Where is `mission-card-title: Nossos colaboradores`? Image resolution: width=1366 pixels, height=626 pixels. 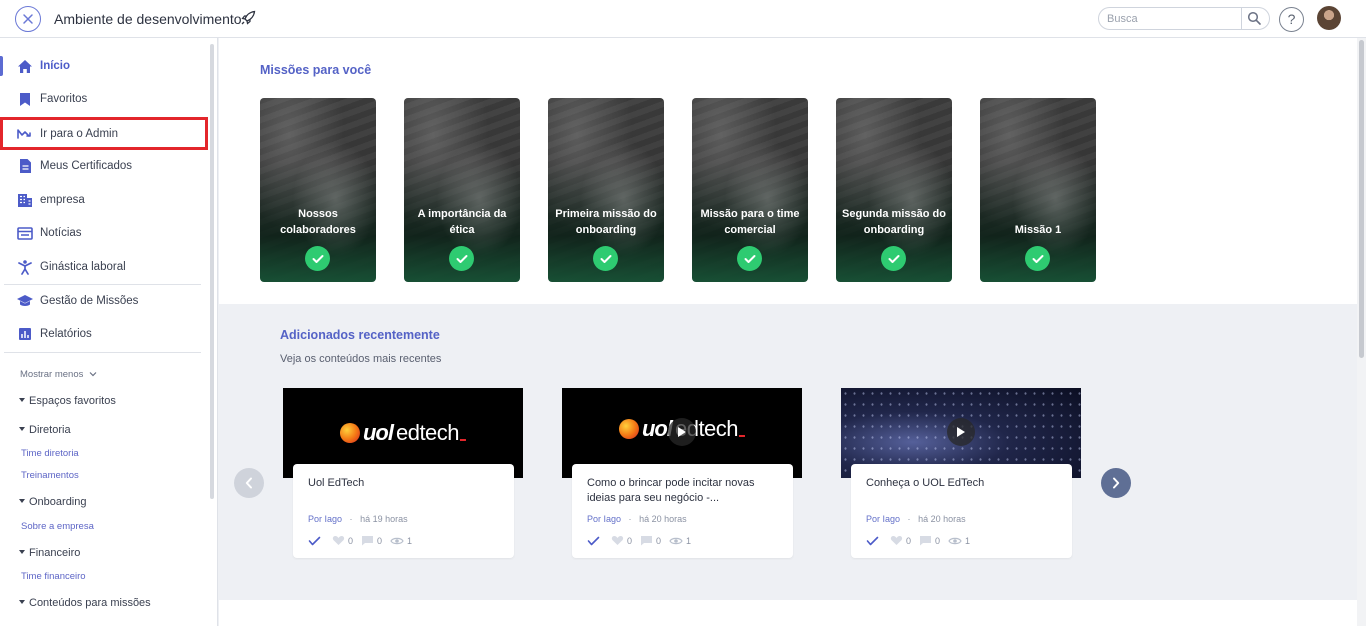 mission-card-title: Nossos colaboradores is located at coordinates (318, 222).